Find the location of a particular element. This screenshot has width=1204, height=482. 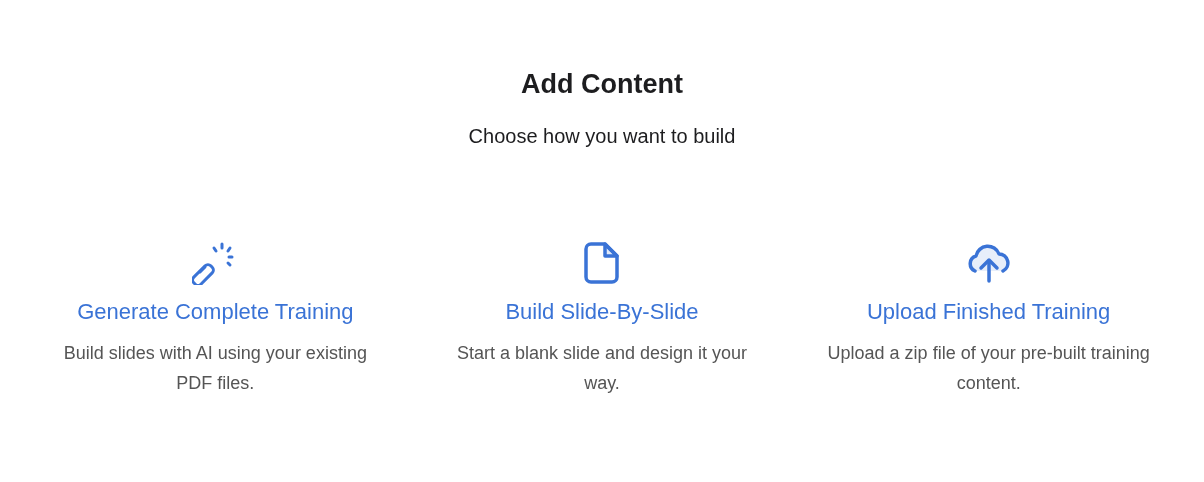

option-description: Build slides with AI using your existing PDF files. is located at coordinates (215, 368).